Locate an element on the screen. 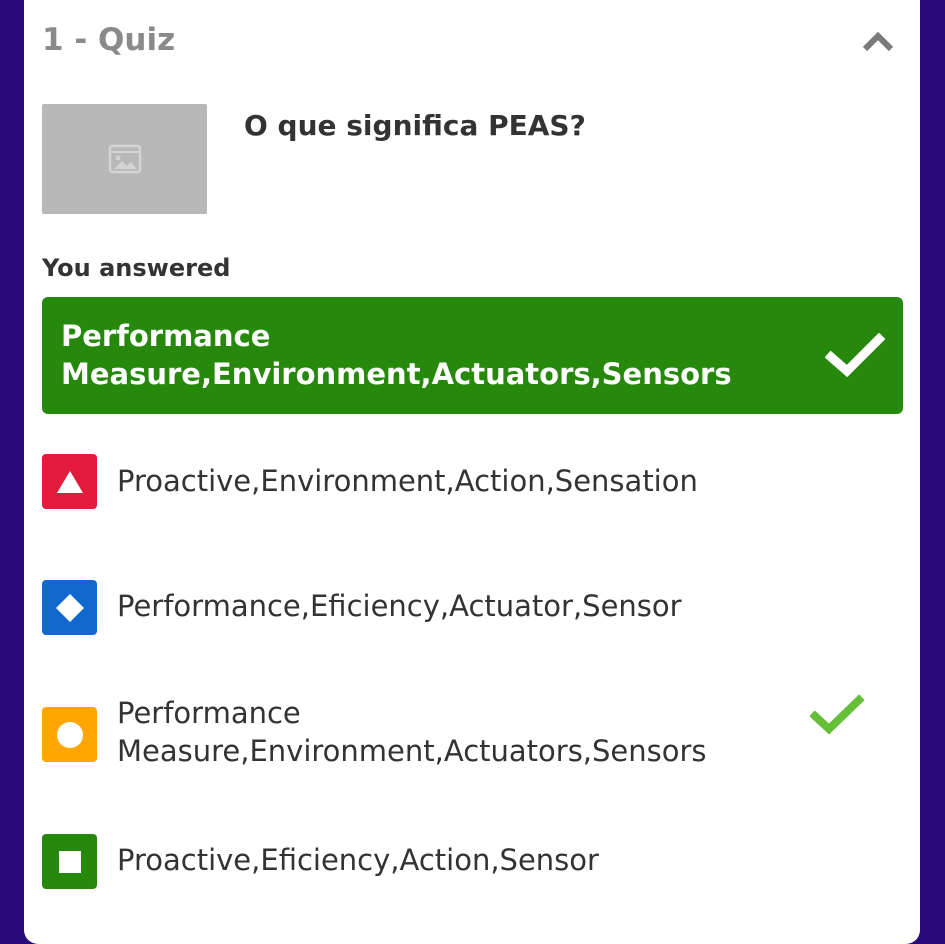 This screenshot has width=945, height=944. option-diamond: Performance,Eficiency,Actuator,Sensor is located at coordinates (472, 609).